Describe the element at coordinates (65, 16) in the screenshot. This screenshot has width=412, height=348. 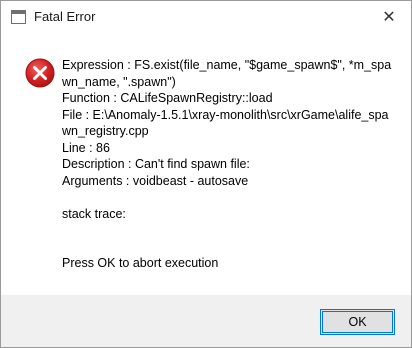
I see `window-title: Fatal Error` at that location.